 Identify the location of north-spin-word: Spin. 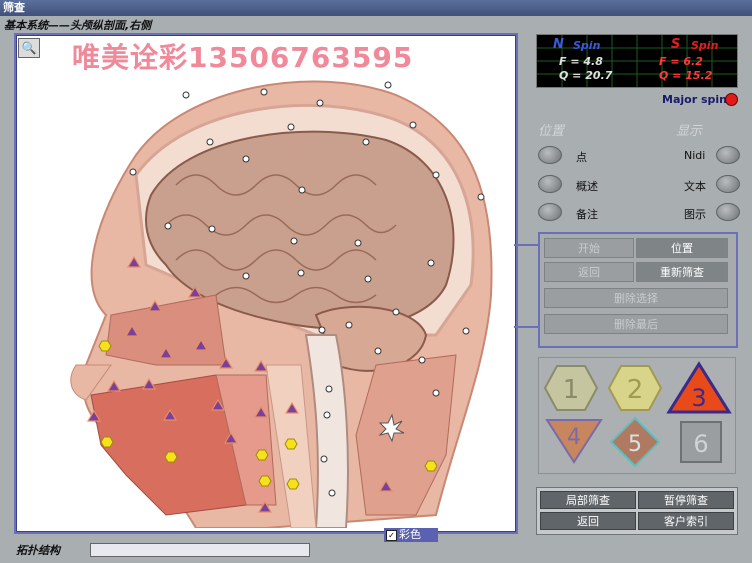
(587, 45).